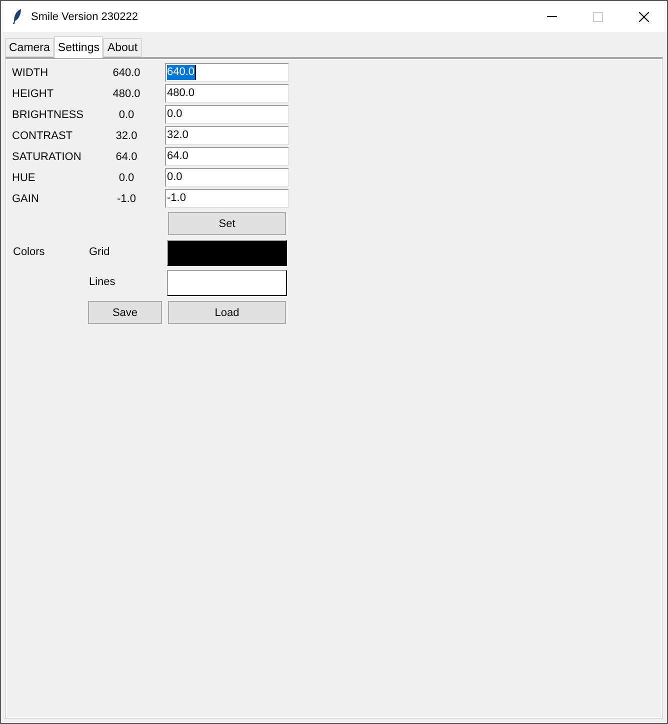 The image size is (668, 724). Describe the element at coordinates (126, 198) in the screenshot. I see `current-value: -1.0` at that location.